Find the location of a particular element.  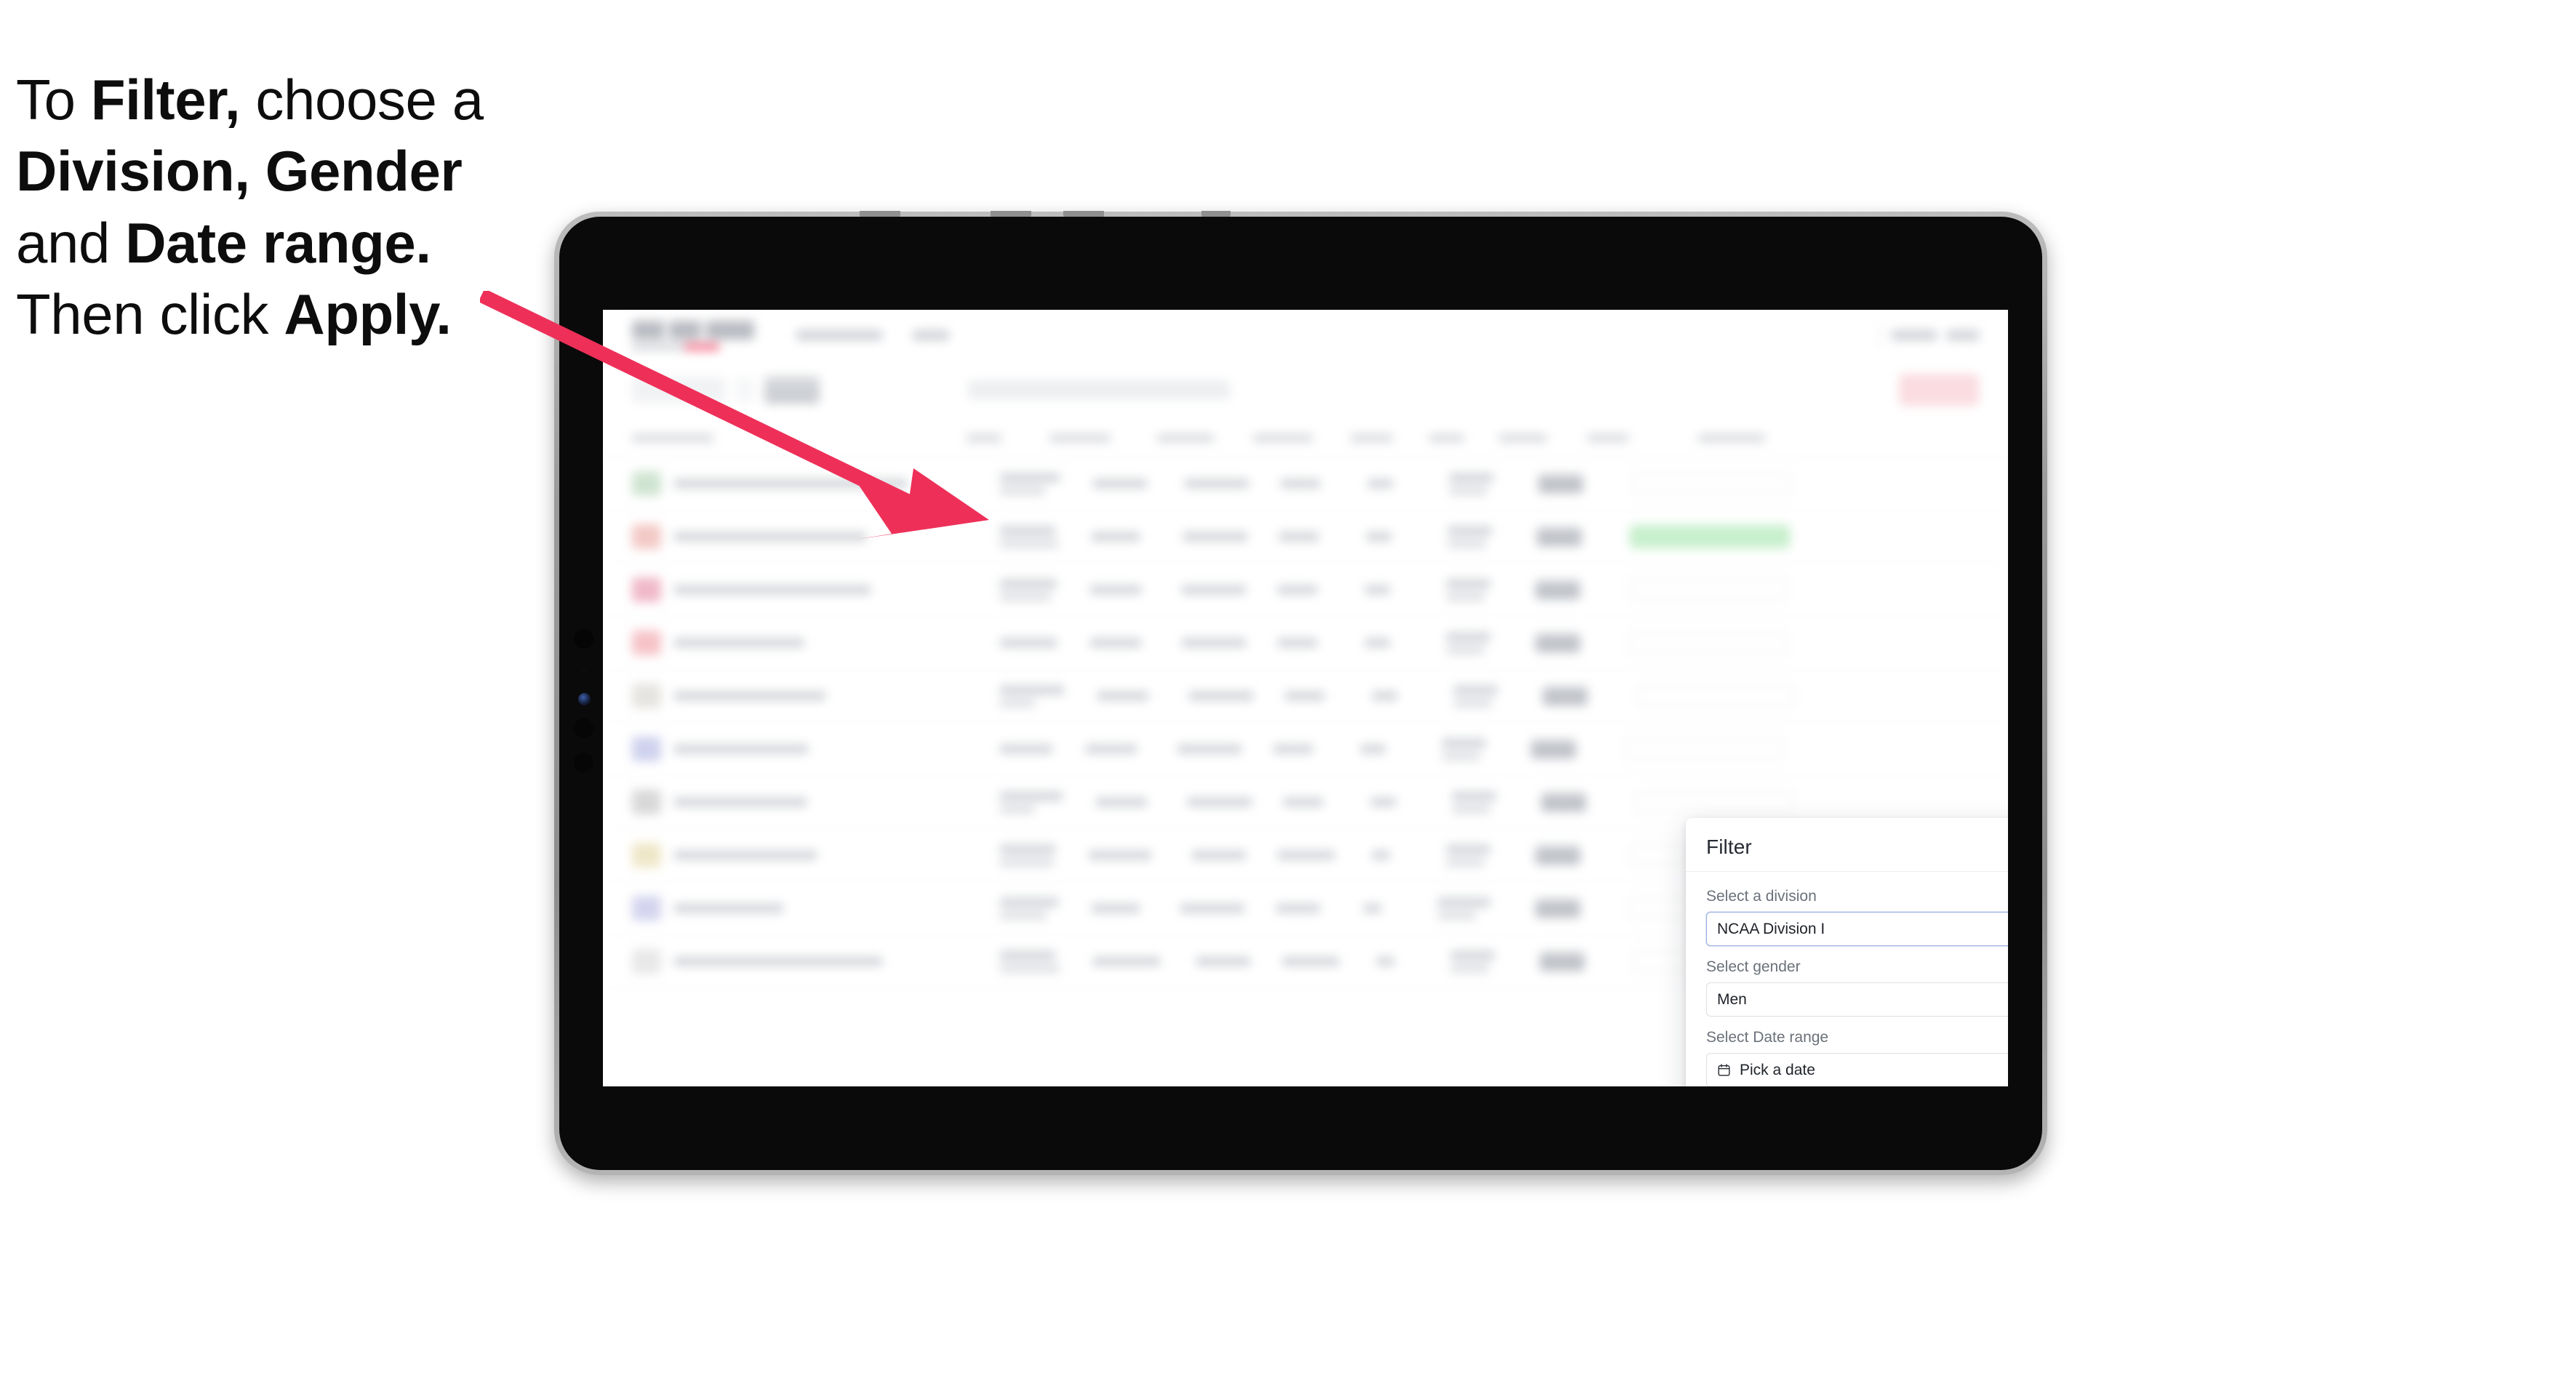

logo-wordmark-icon is located at coordinates (693, 330).